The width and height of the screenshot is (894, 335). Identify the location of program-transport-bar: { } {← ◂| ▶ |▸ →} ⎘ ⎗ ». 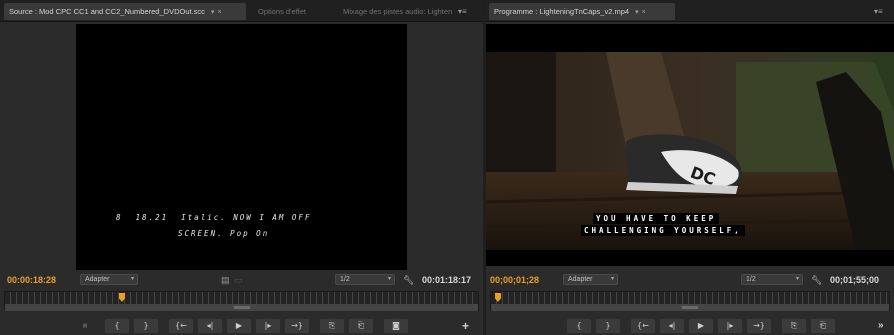
(690, 326).